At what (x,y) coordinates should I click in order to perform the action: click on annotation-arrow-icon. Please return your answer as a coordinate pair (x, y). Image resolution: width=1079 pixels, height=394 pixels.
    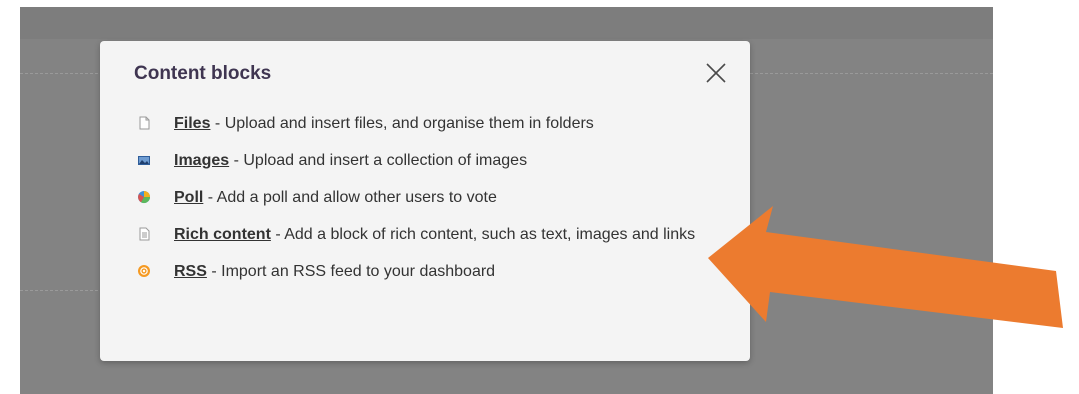
    Looking at the image, I should click on (885, 267).